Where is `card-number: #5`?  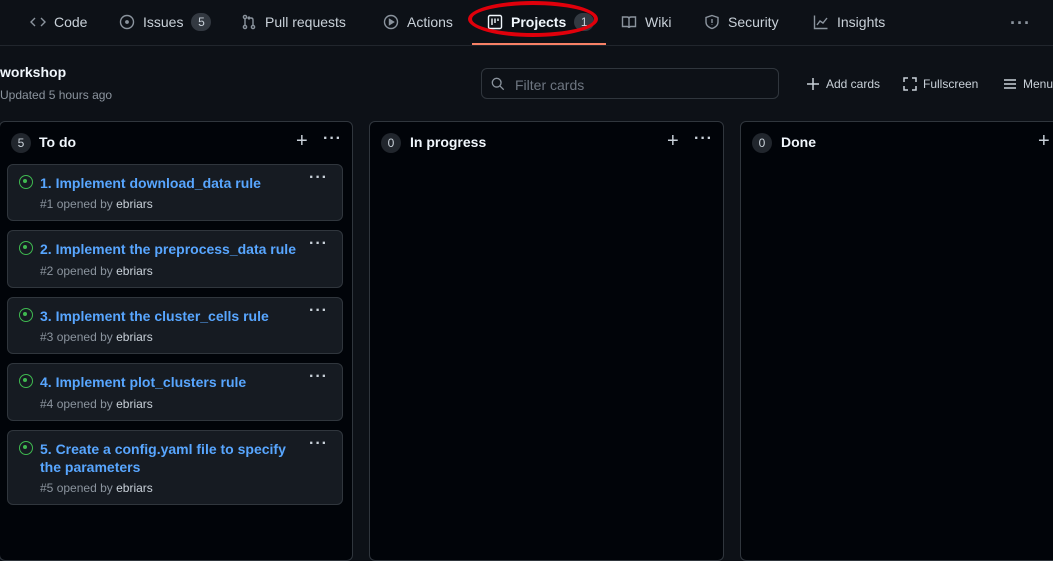
card-number: #5 is located at coordinates (47, 488).